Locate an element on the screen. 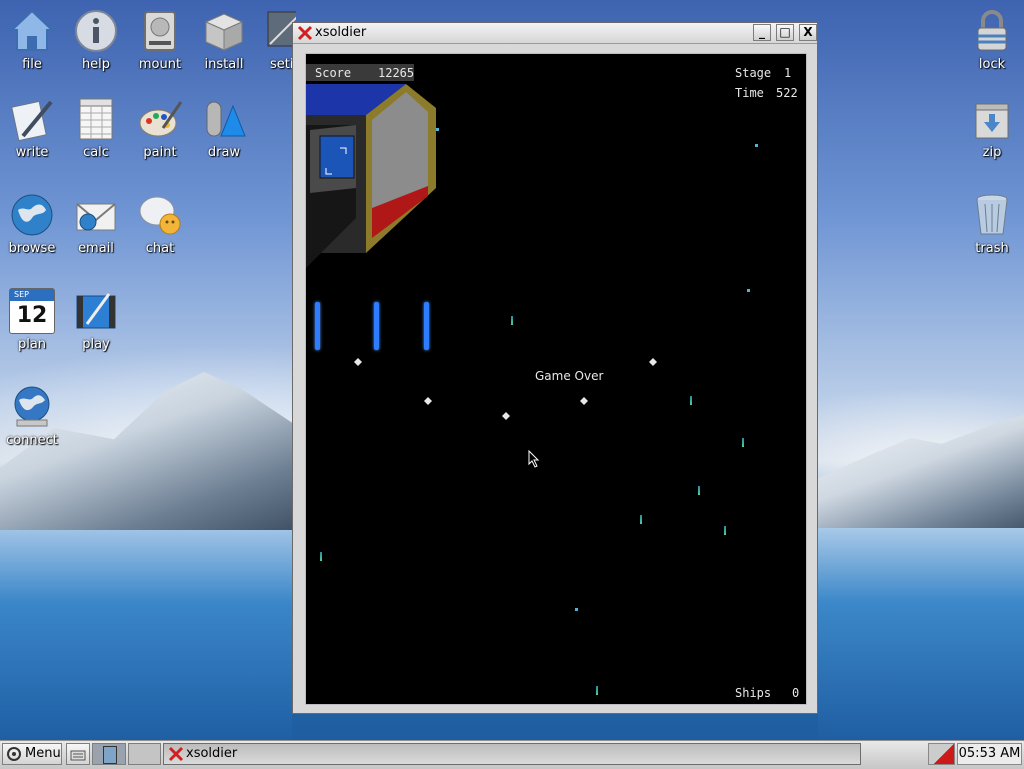 This screenshot has width=1024, height=769. desktop-icon-label: connect is located at coordinates (32, 440).